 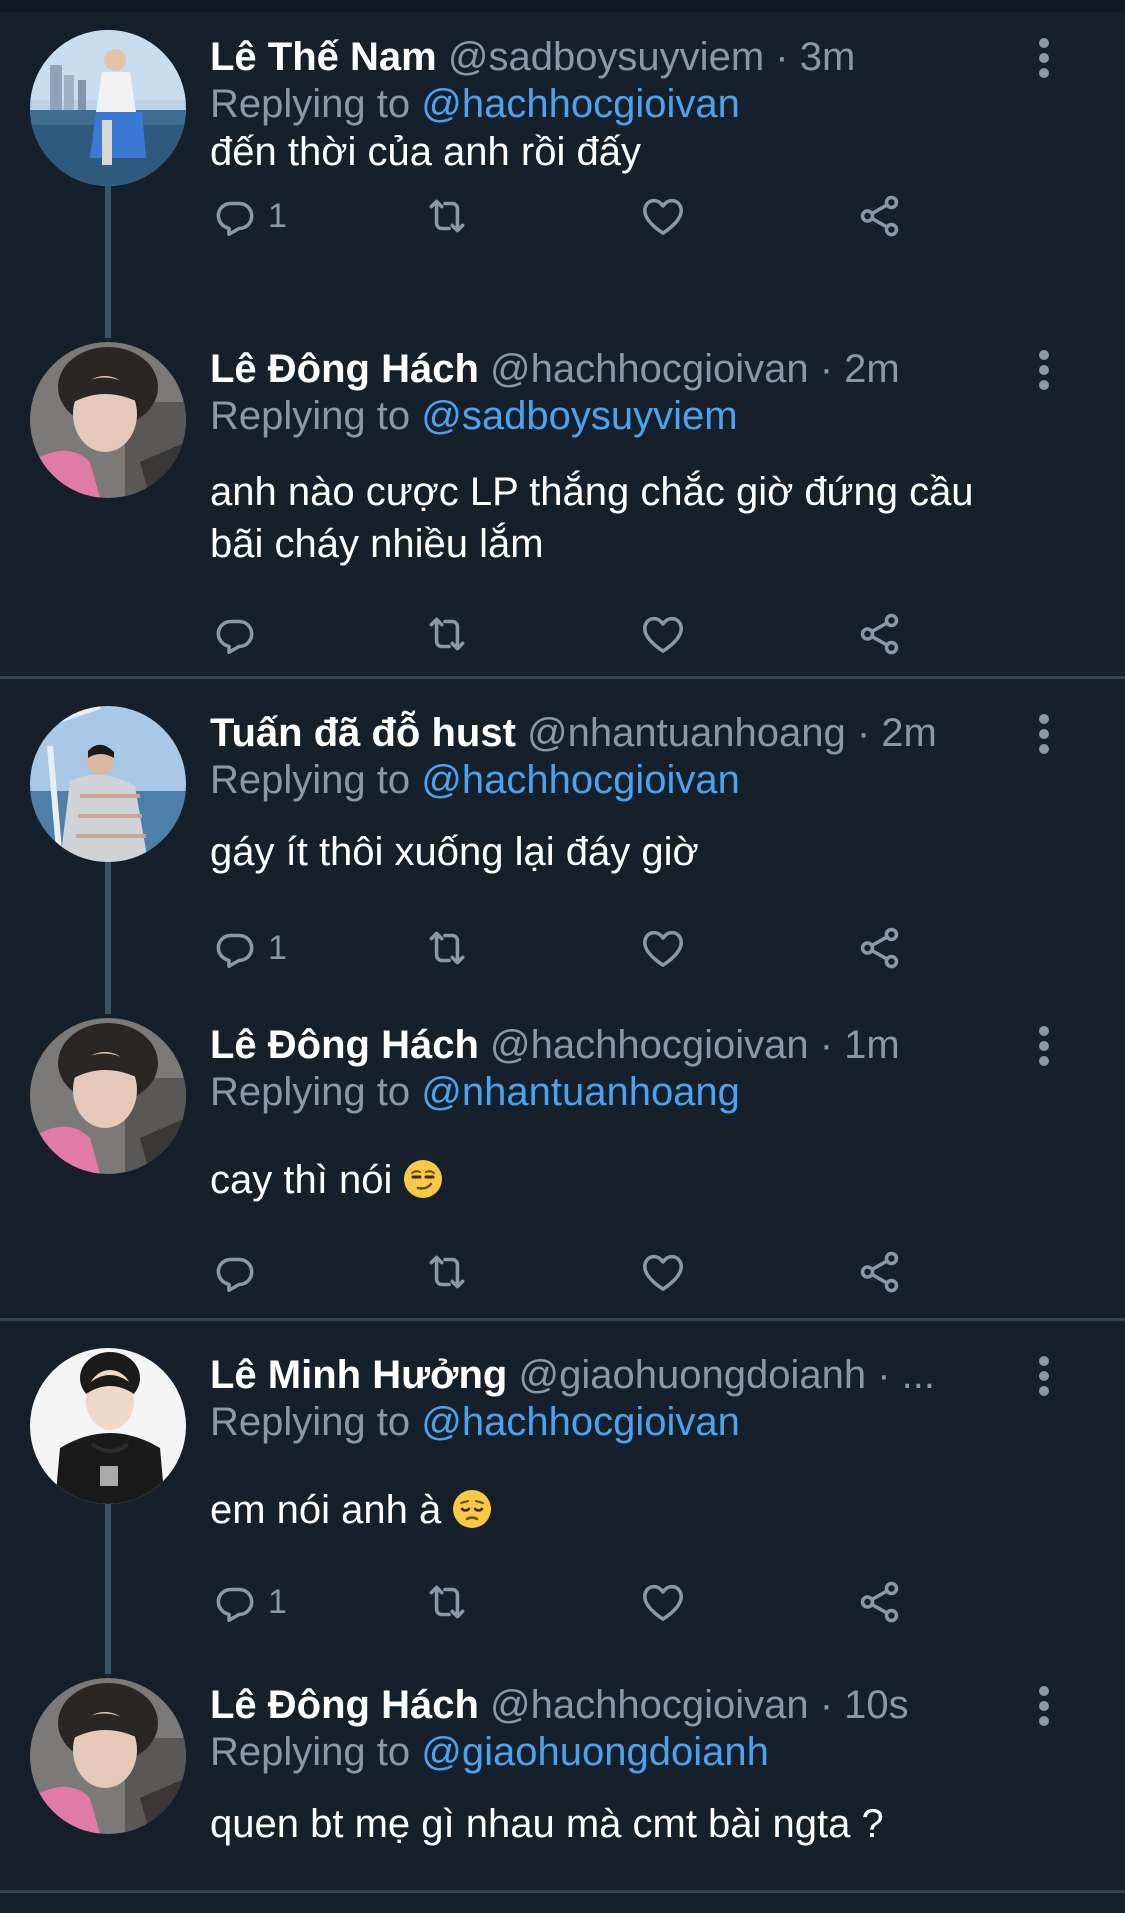 I want to click on mention-link: @nhantuanhoang, so click(x=580, y=1092).